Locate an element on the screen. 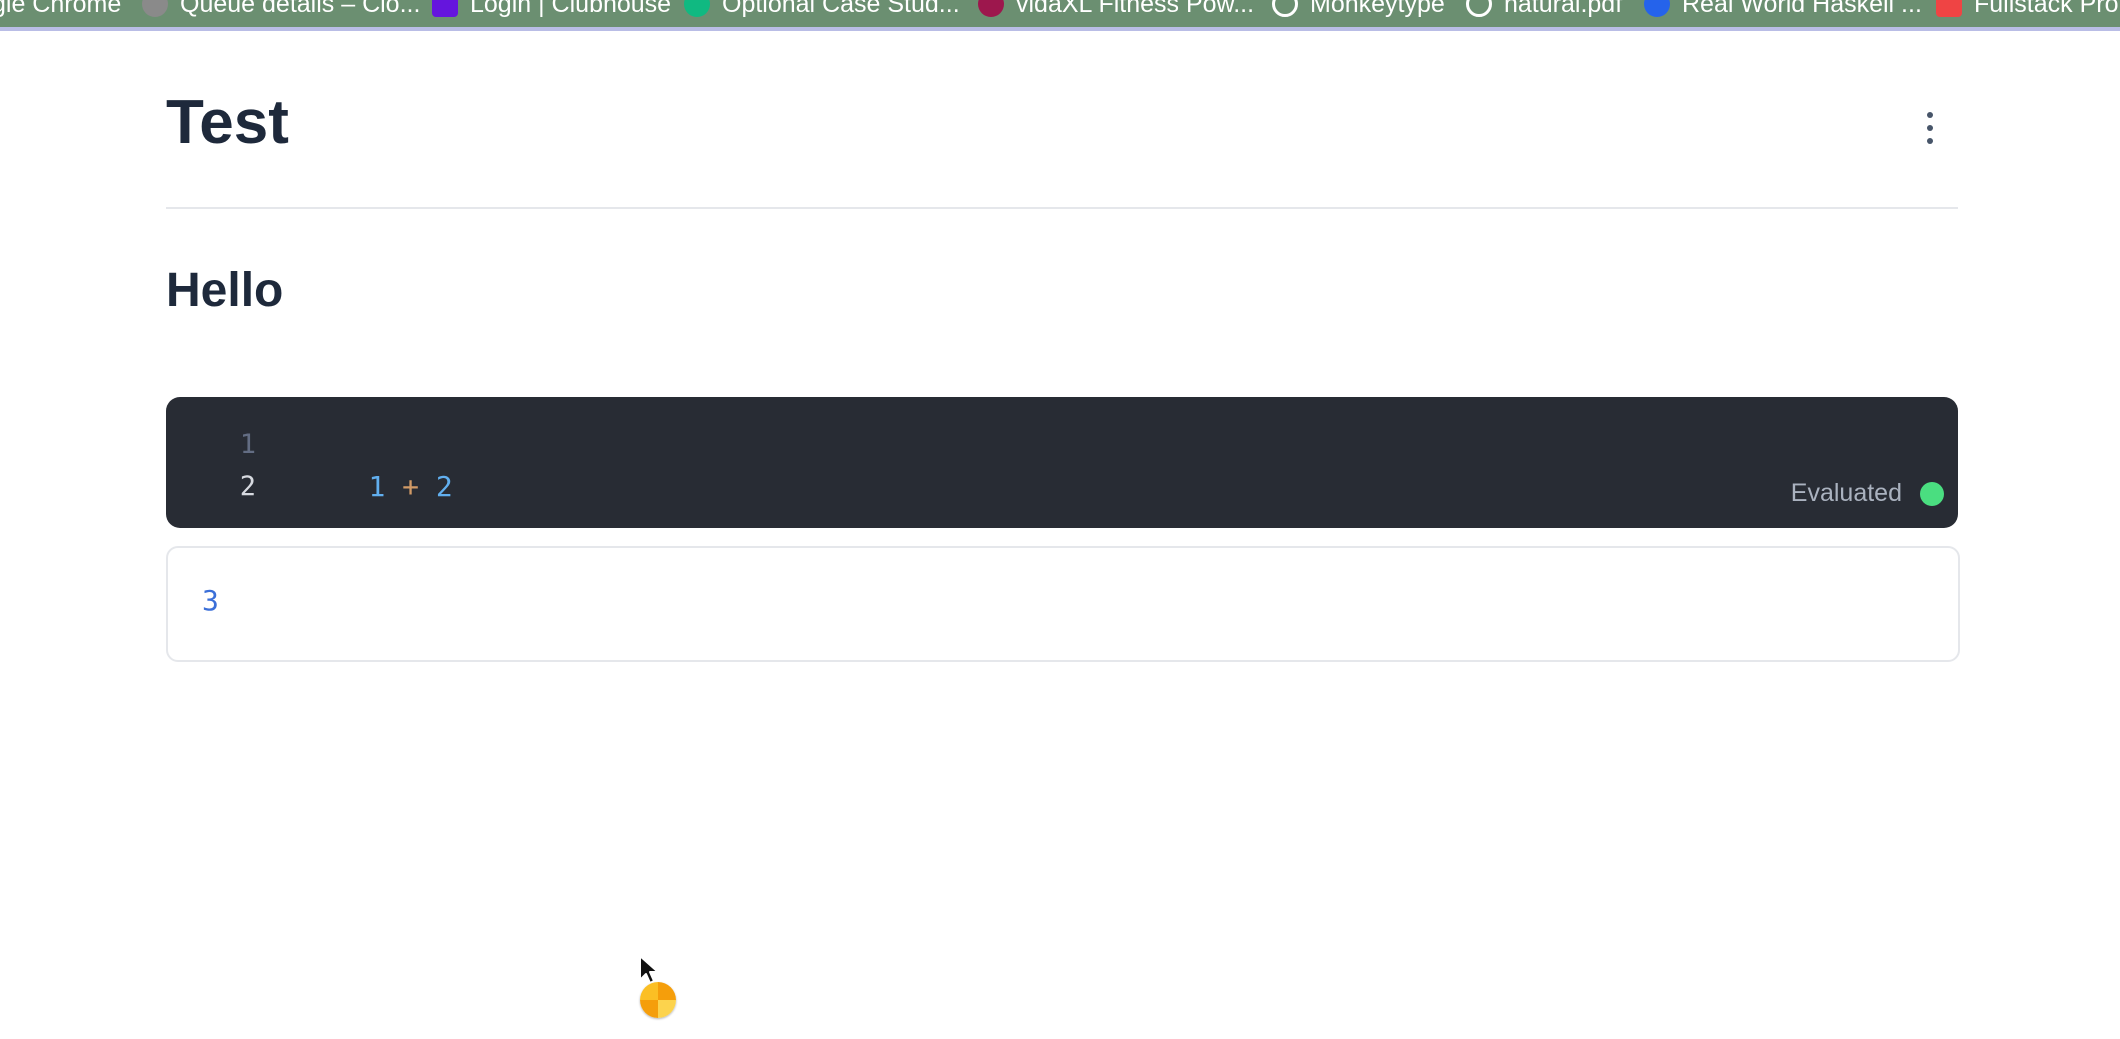 The image size is (2120, 1039). code-line: 1 + 2 is located at coordinates (377, 487).